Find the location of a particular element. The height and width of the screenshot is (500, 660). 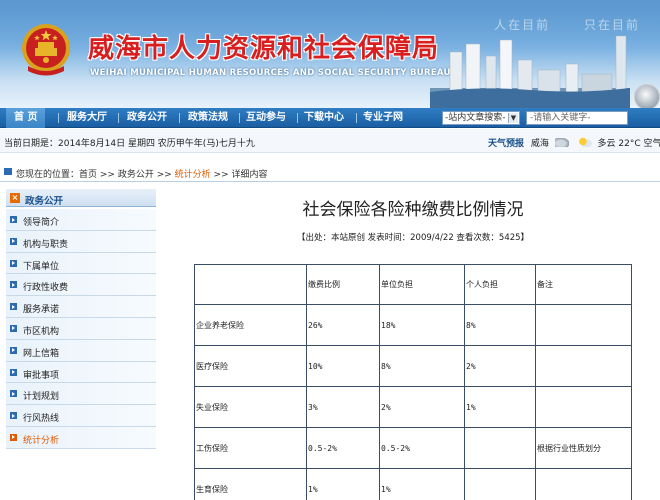

table-header-cell: 备注 is located at coordinates (583, 284).